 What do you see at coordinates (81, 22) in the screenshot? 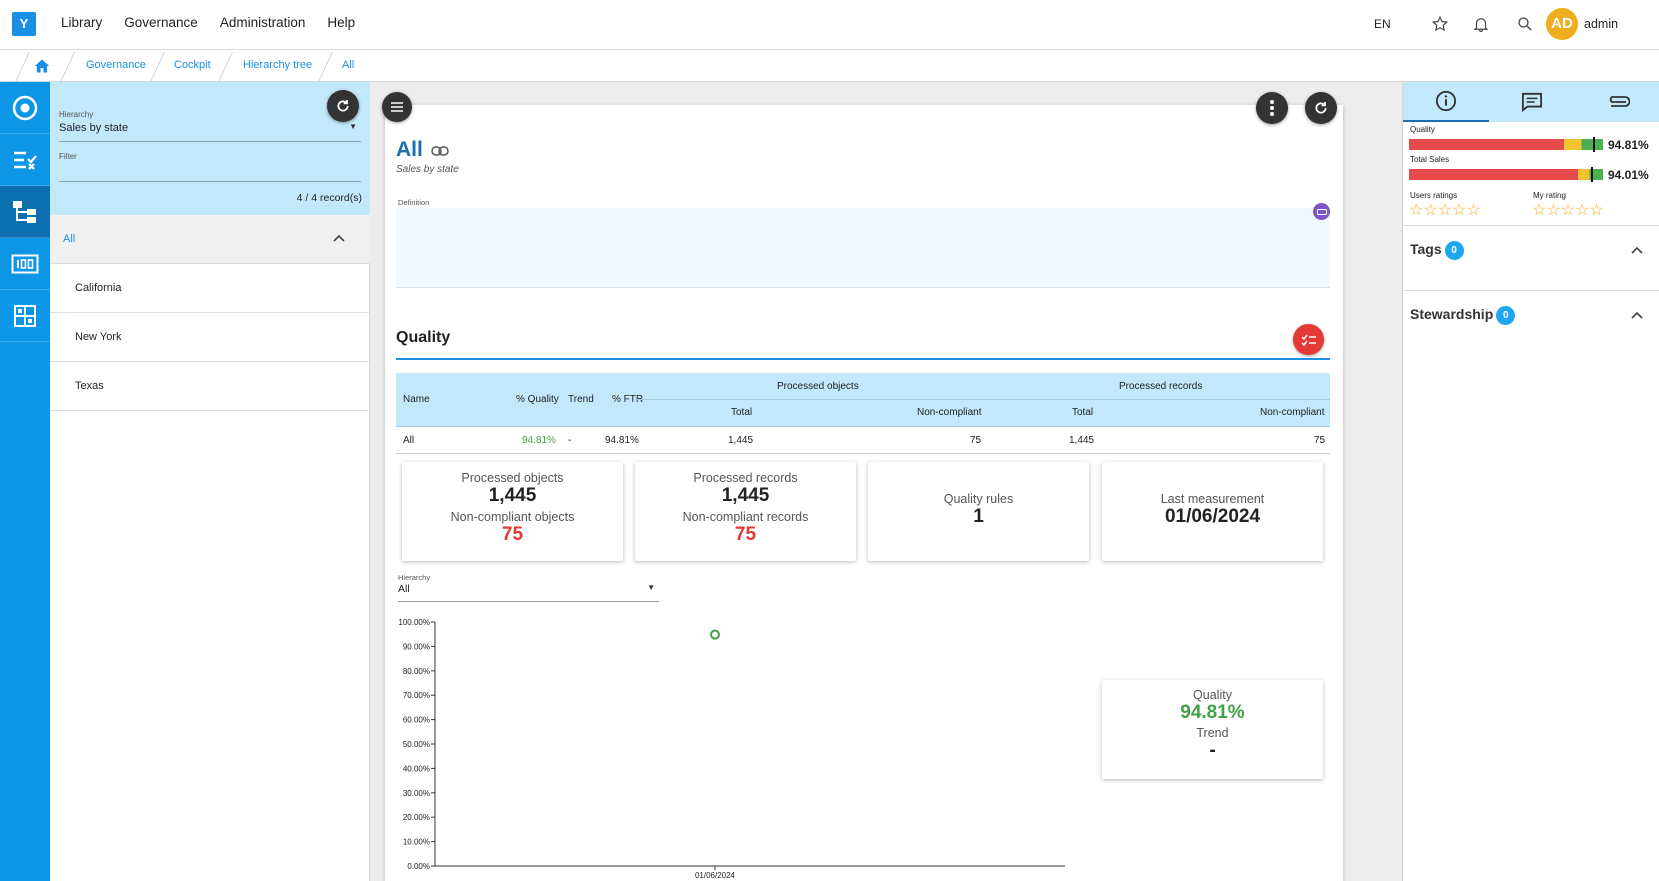
I see `menu-library: Library` at bounding box center [81, 22].